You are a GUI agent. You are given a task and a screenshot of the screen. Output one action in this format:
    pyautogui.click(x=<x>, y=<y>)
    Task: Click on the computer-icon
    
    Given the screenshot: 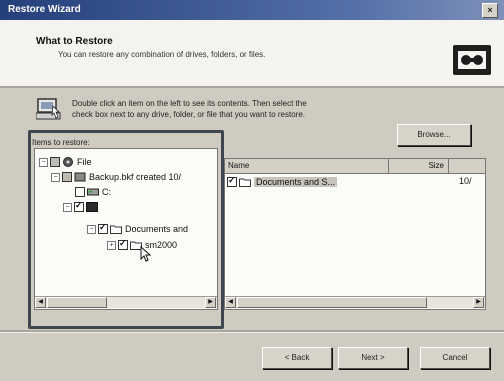 What is the action you would take?
    pyautogui.click(x=48, y=109)
    